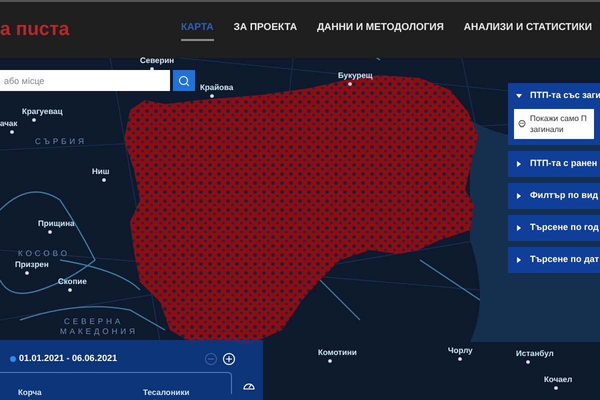  Describe the element at coordinates (166, 393) in the screenshot. I see `city-label: Тесалоники` at that location.